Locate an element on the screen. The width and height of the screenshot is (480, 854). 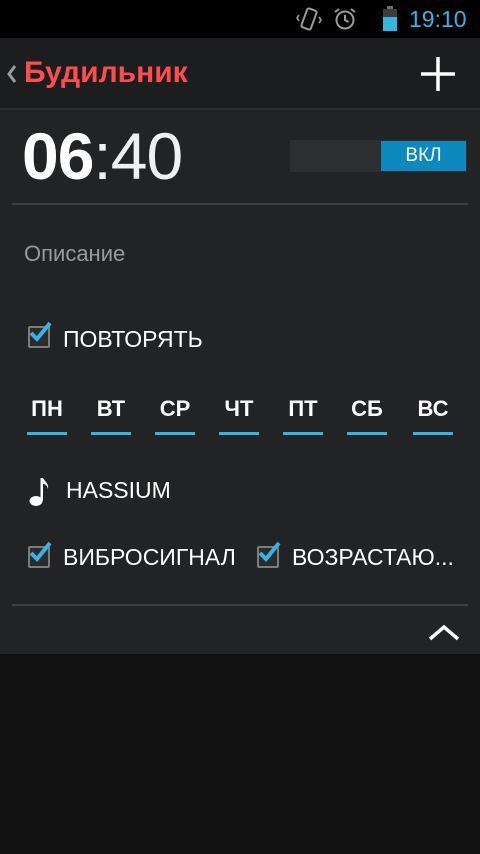
status-bar: 19:10 is located at coordinates (240, 19).